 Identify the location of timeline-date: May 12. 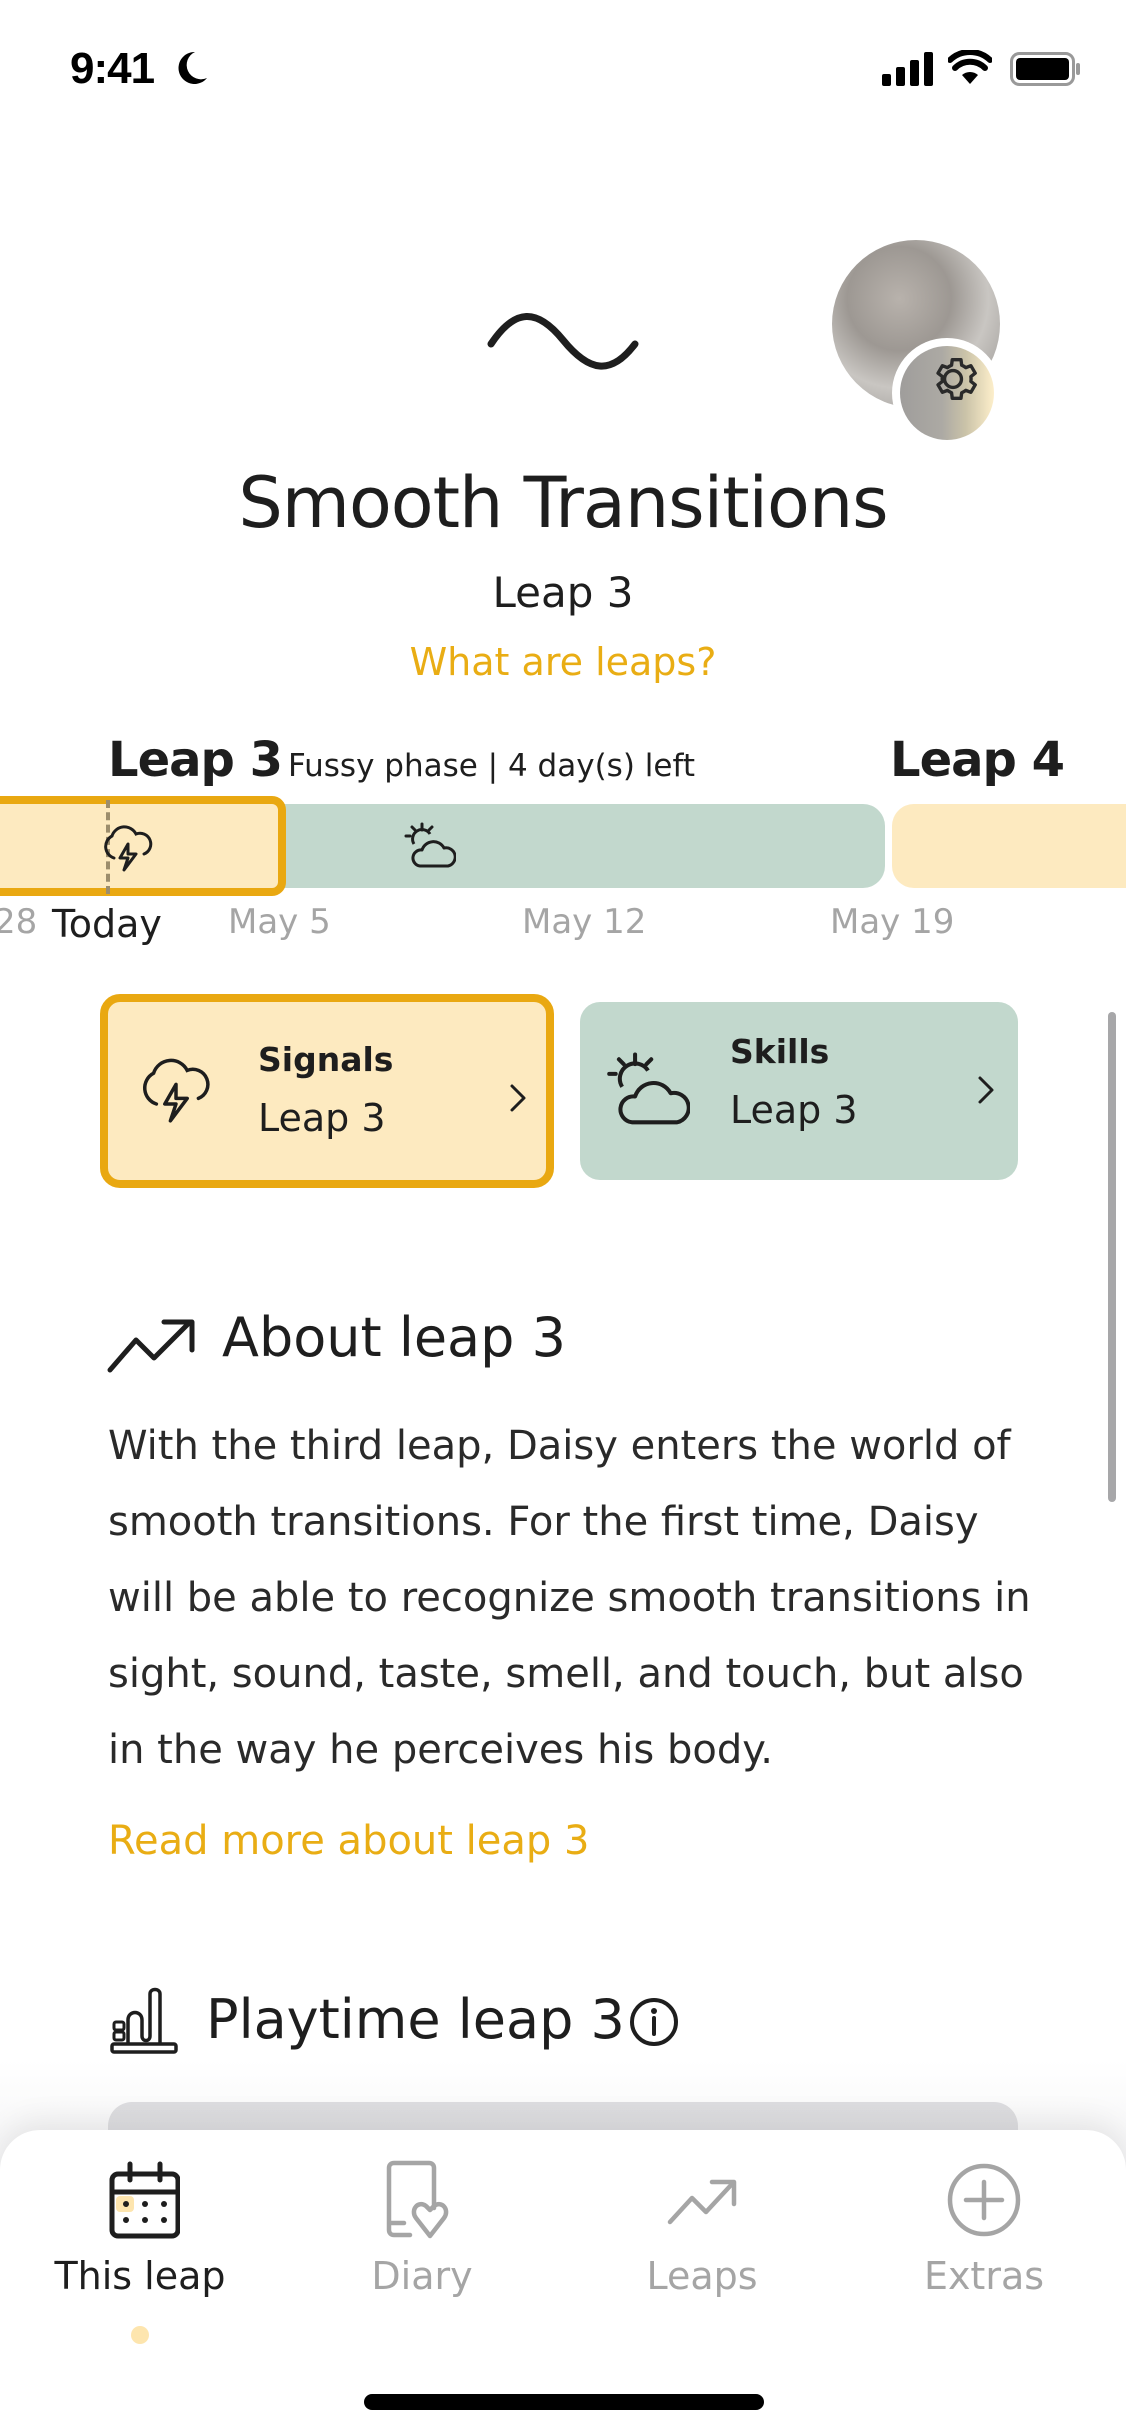
(584, 922).